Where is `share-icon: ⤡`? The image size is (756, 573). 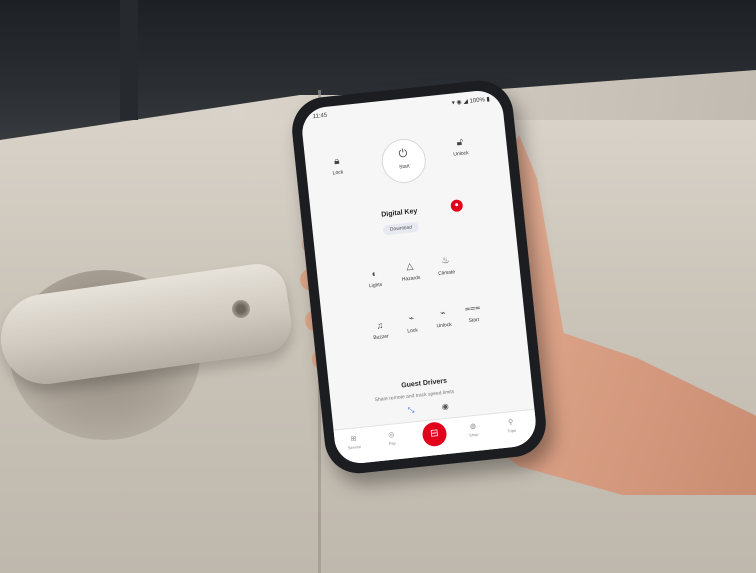
share-icon: ⤡ is located at coordinates (410, 410).